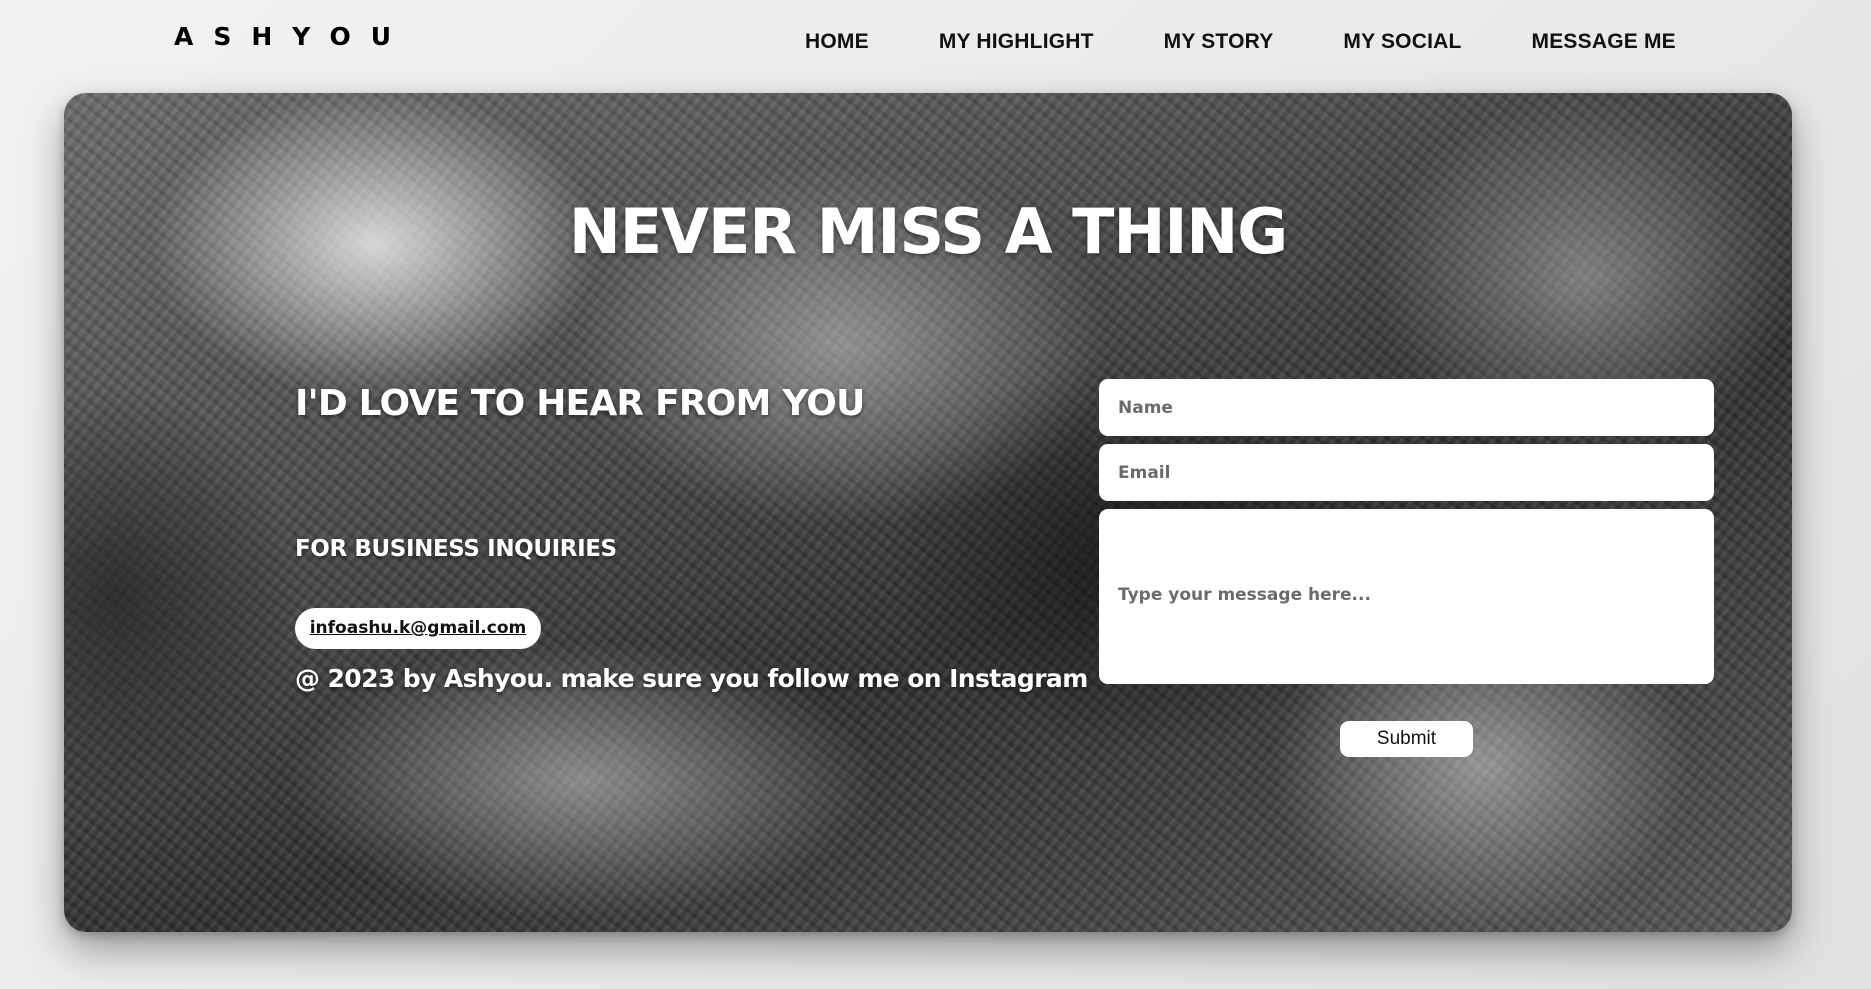 This screenshot has height=989, width=1871. I want to click on submit-button: Submit, so click(1406, 739).